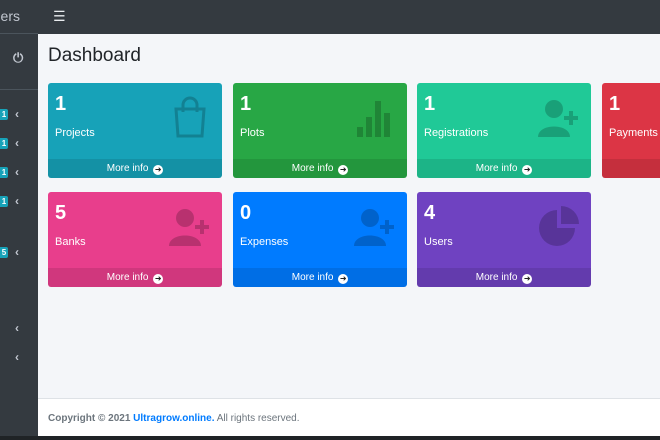 The width and height of the screenshot is (660, 440). I want to click on hamburger-icon: ☰, so click(59, 16).